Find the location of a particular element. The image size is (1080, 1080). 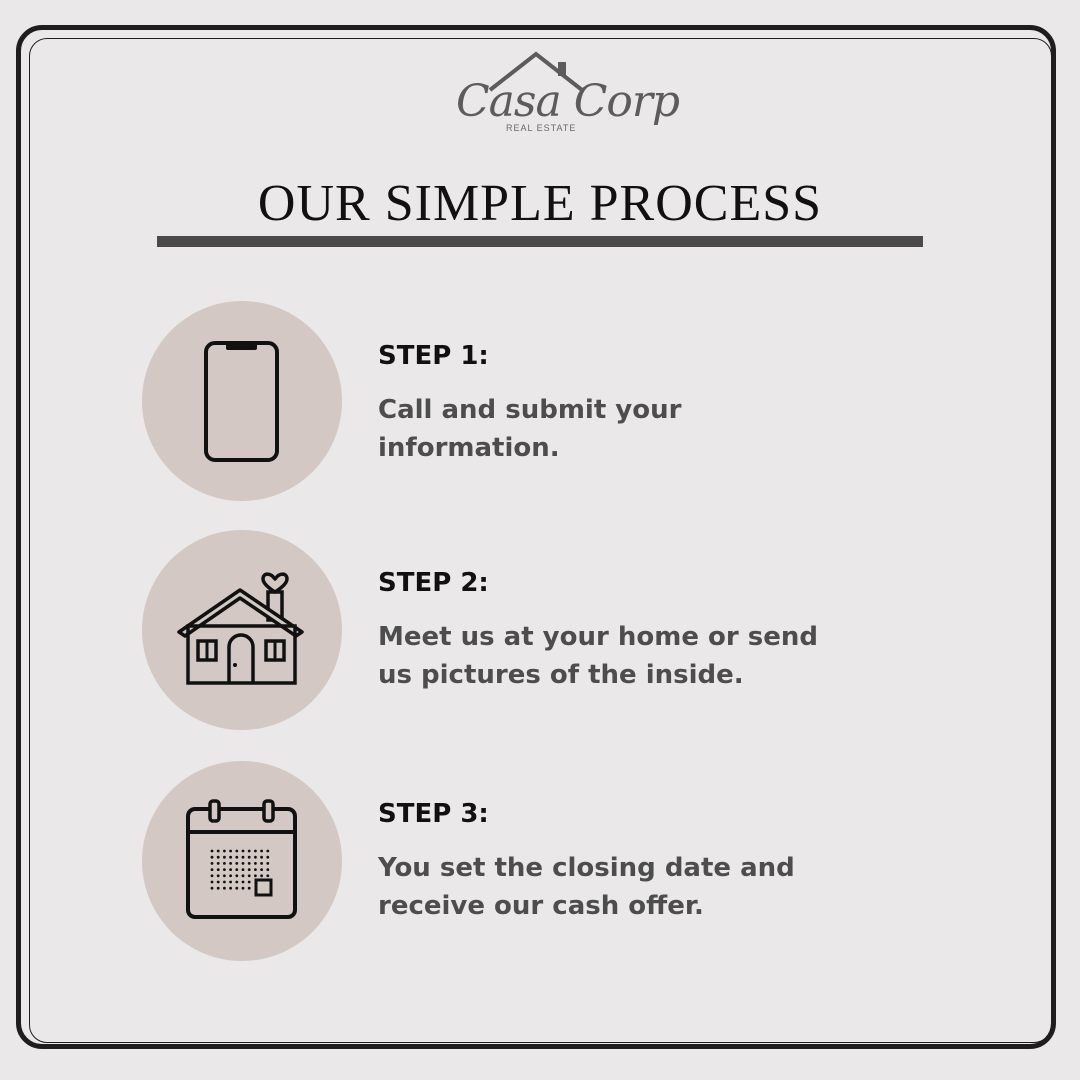

step-2-label: STEP 2: is located at coordinates (433, 583).